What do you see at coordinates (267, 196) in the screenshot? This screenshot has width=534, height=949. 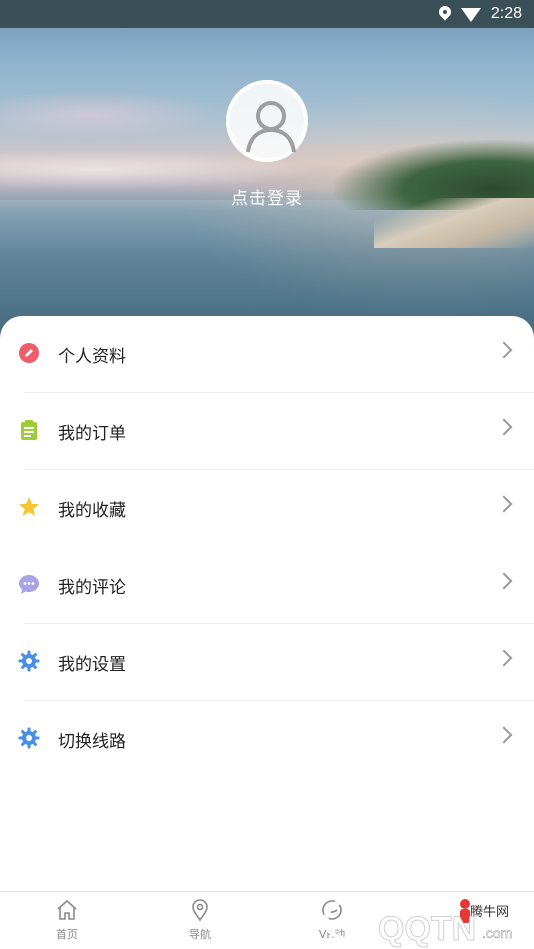 I see `login-link: 点击登录` at bounding box center [267, 196].